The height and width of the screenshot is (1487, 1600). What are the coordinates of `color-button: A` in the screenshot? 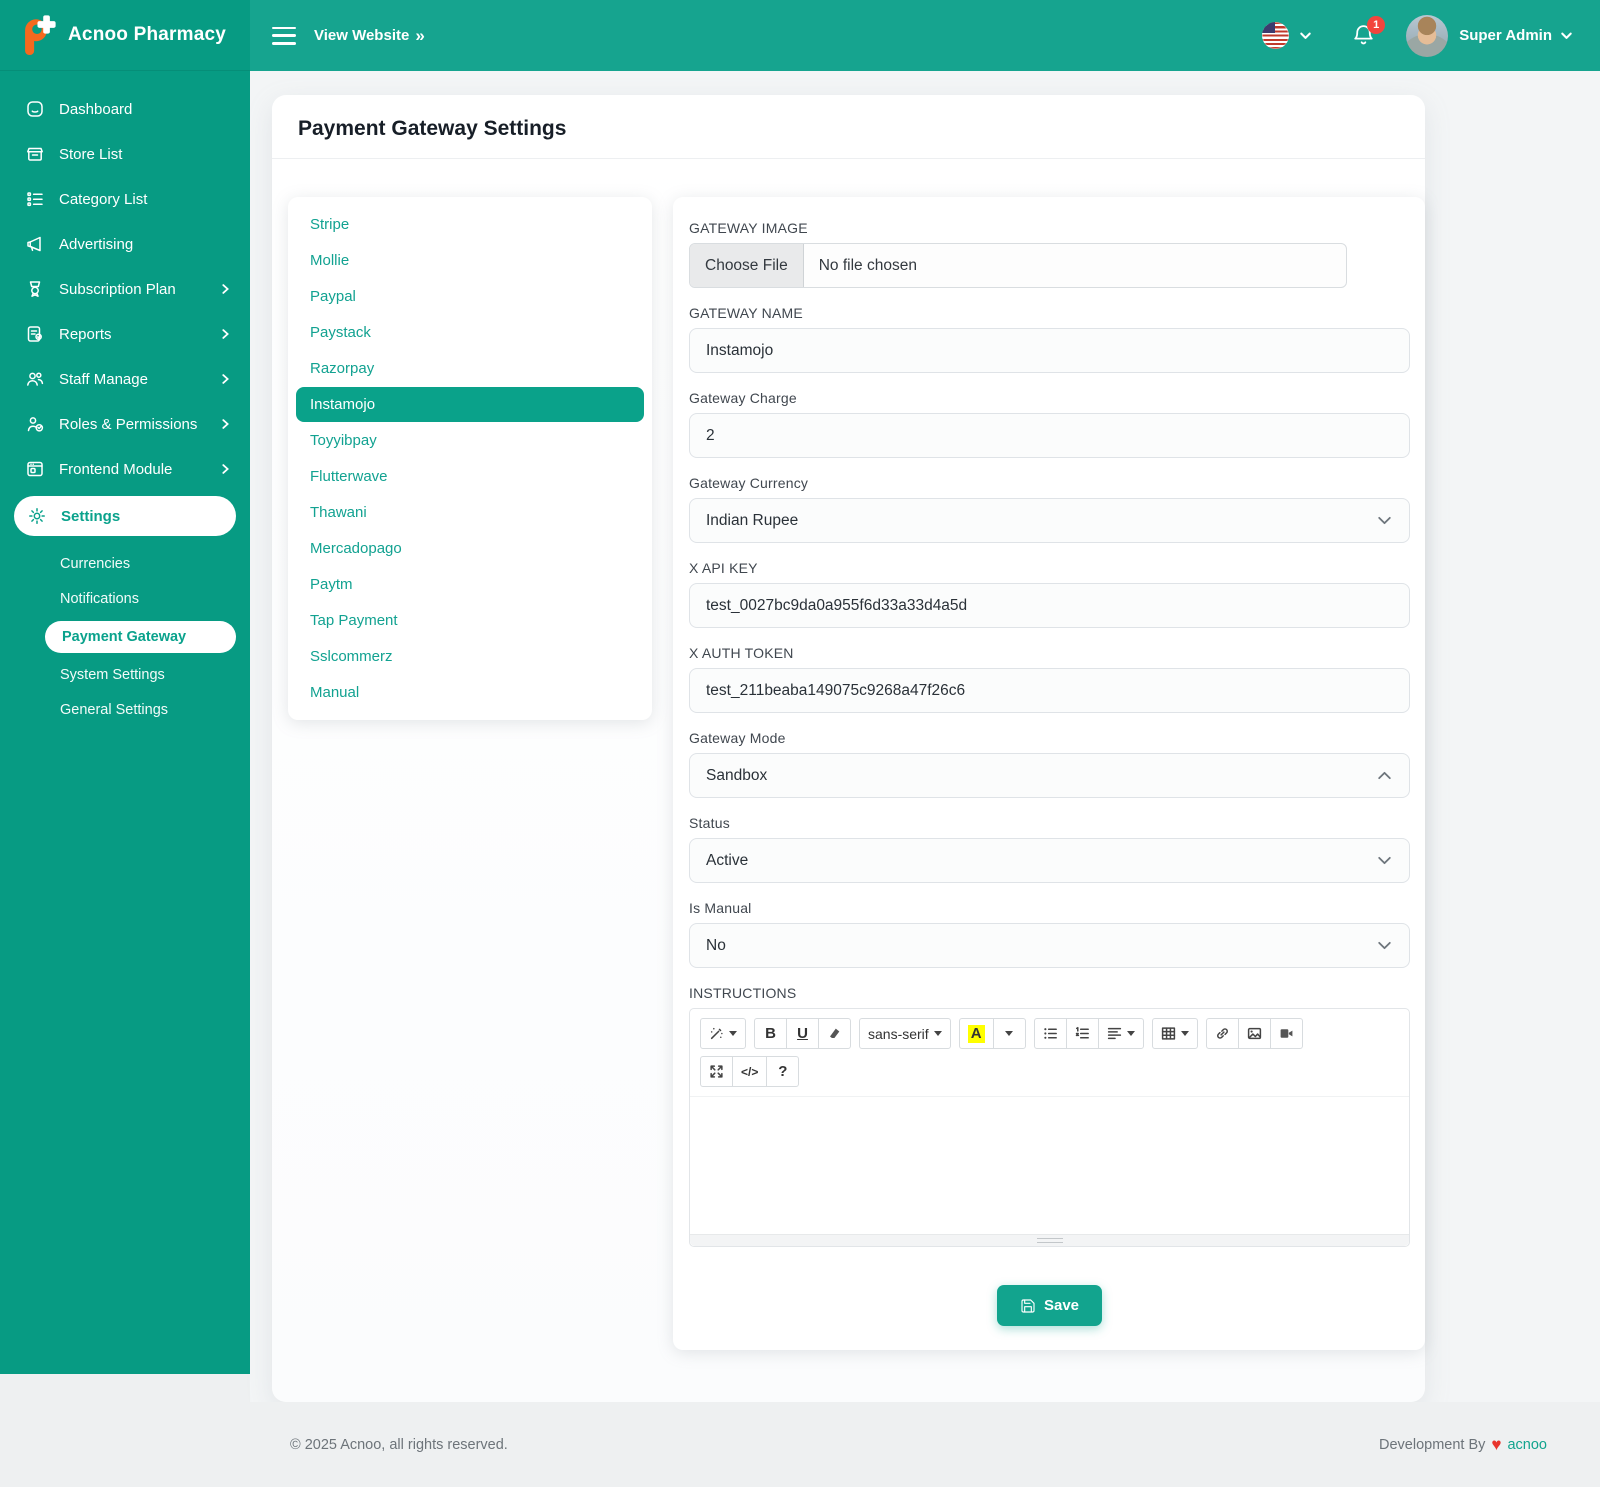 It's located at (976, 1033).